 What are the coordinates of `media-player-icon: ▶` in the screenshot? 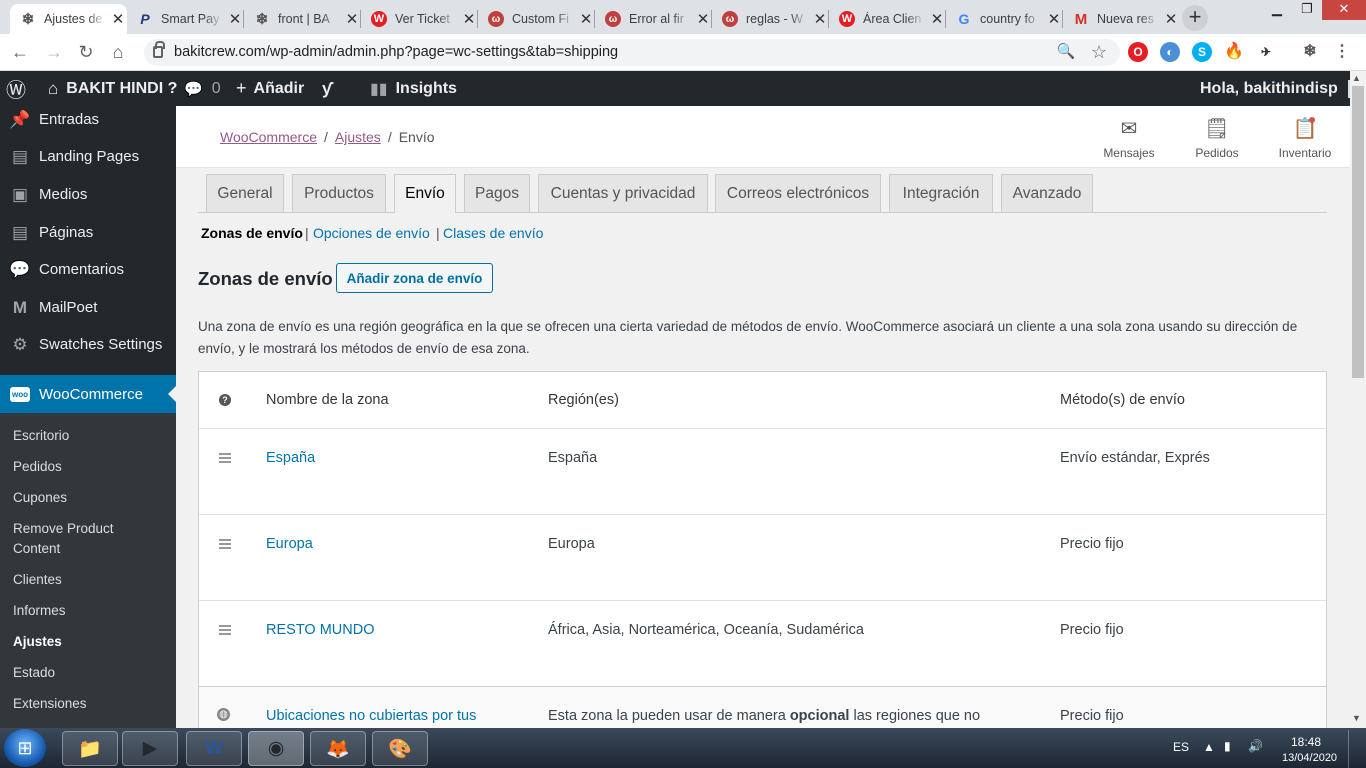 It's located at (150, 748).